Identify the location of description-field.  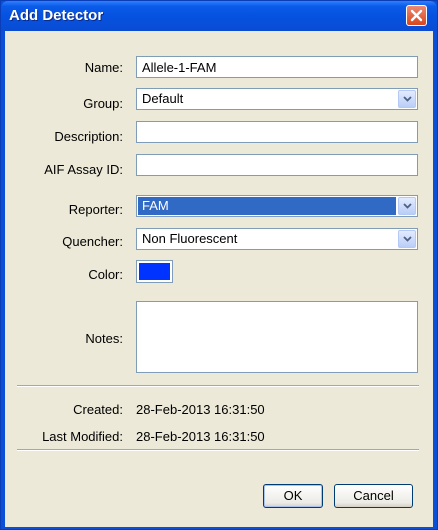
(277, 132).